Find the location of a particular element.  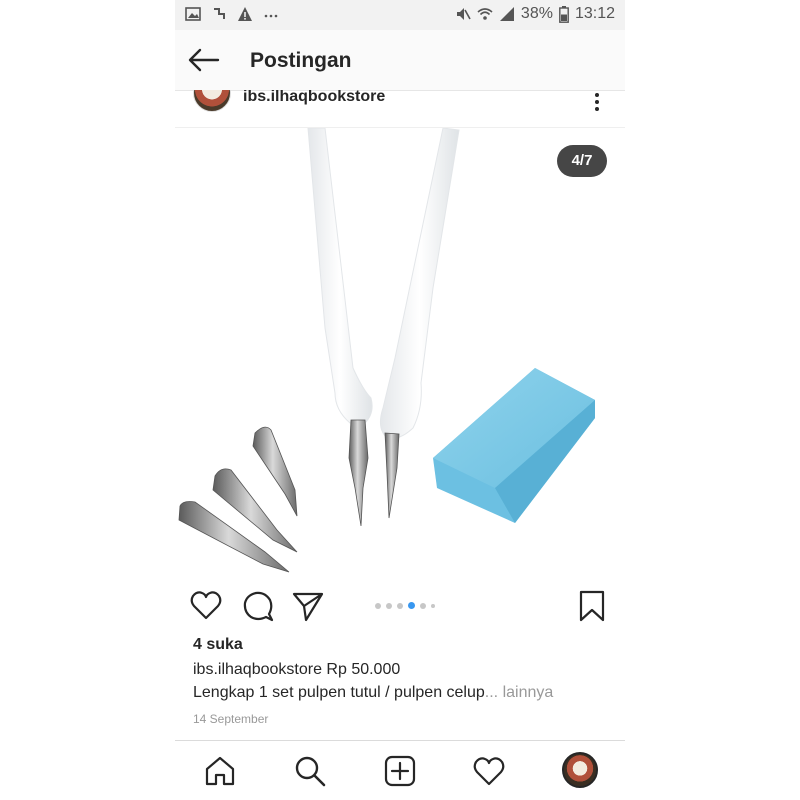

activity-heart-icon is located at coordinates (489, 771).